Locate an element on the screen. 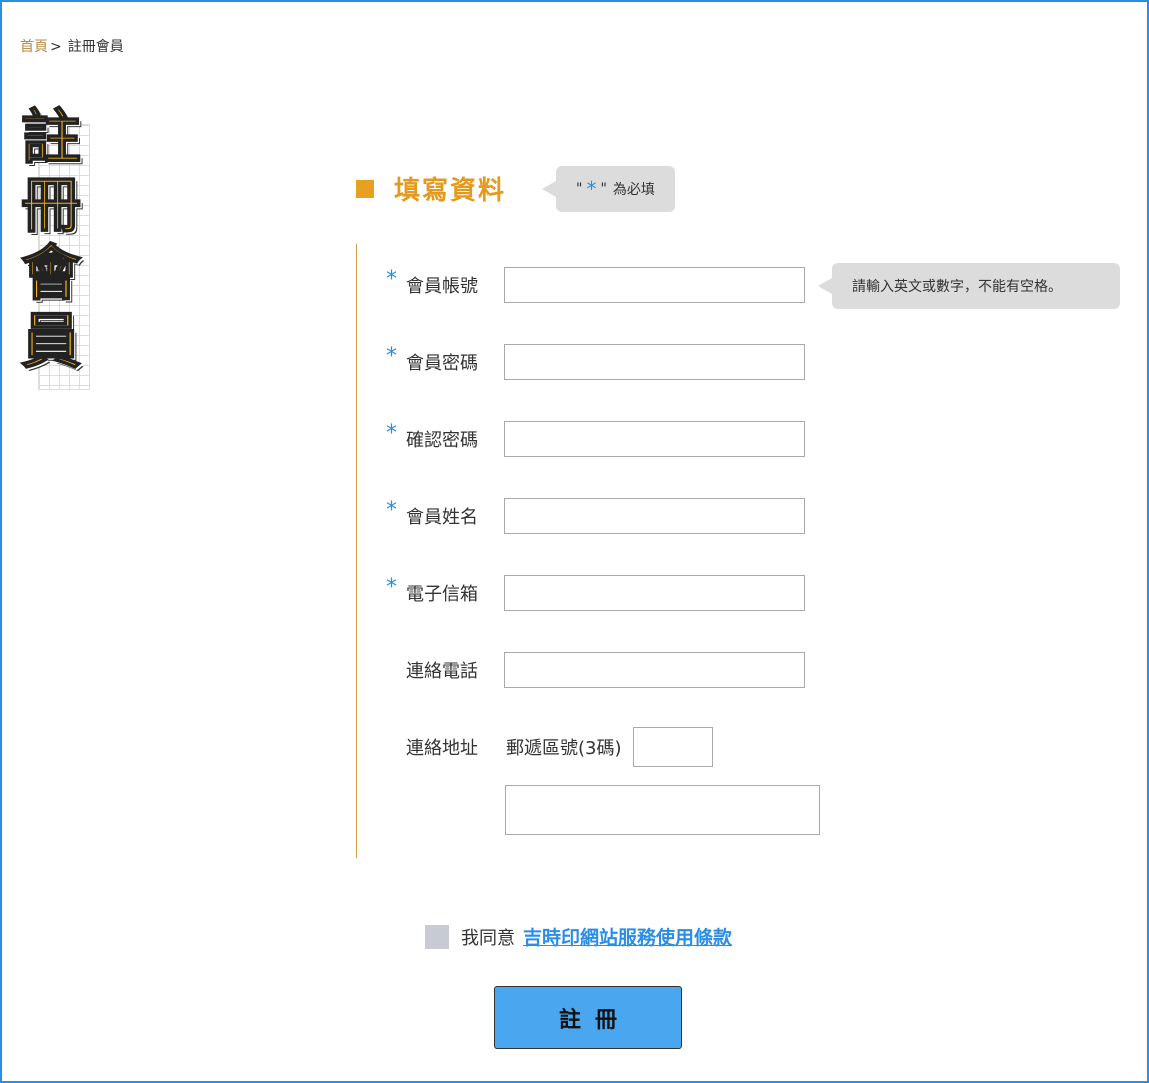 The height and width of the screenshot is (1083, 1149). field-row-confirm-password: * 確認密碼 is located at coordinates (595, 439).